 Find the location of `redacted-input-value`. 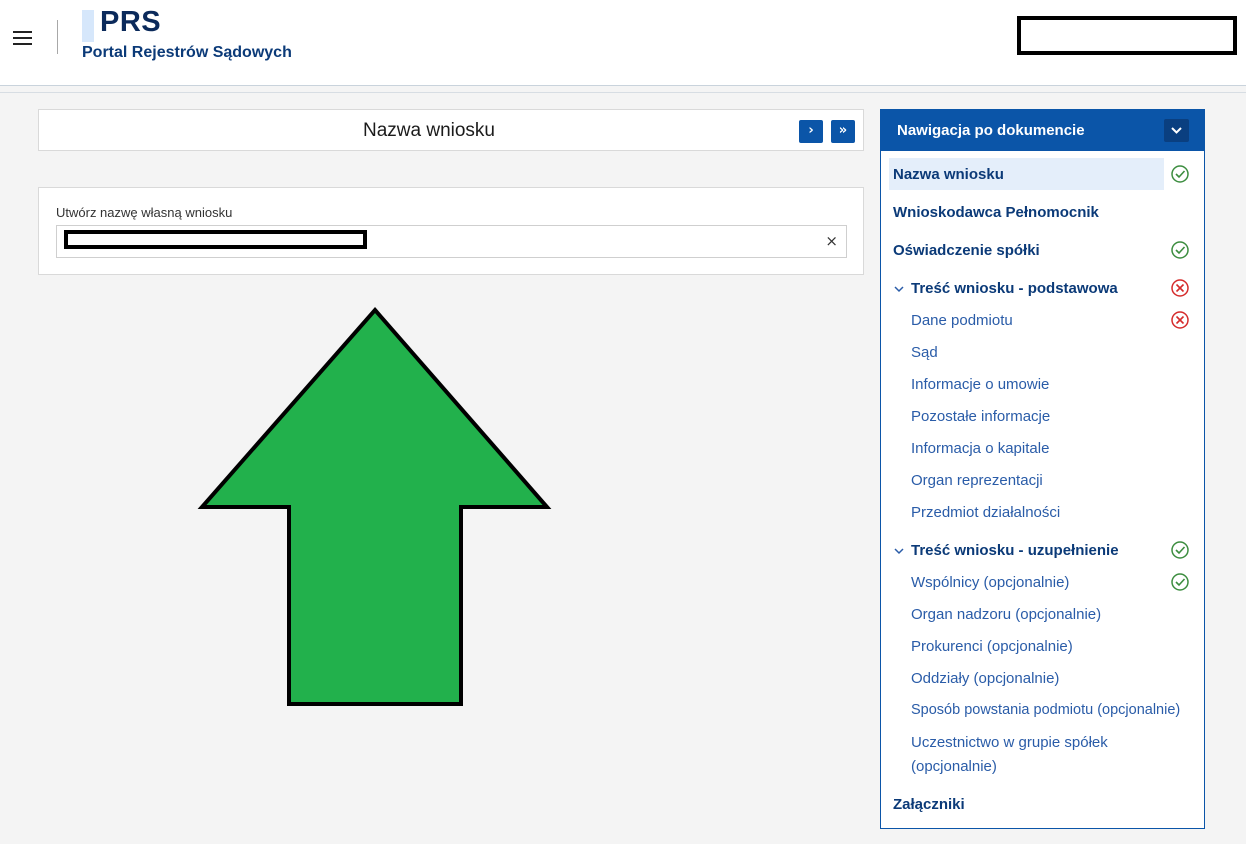

redacted-input-value is located at coordinates (215, 239).